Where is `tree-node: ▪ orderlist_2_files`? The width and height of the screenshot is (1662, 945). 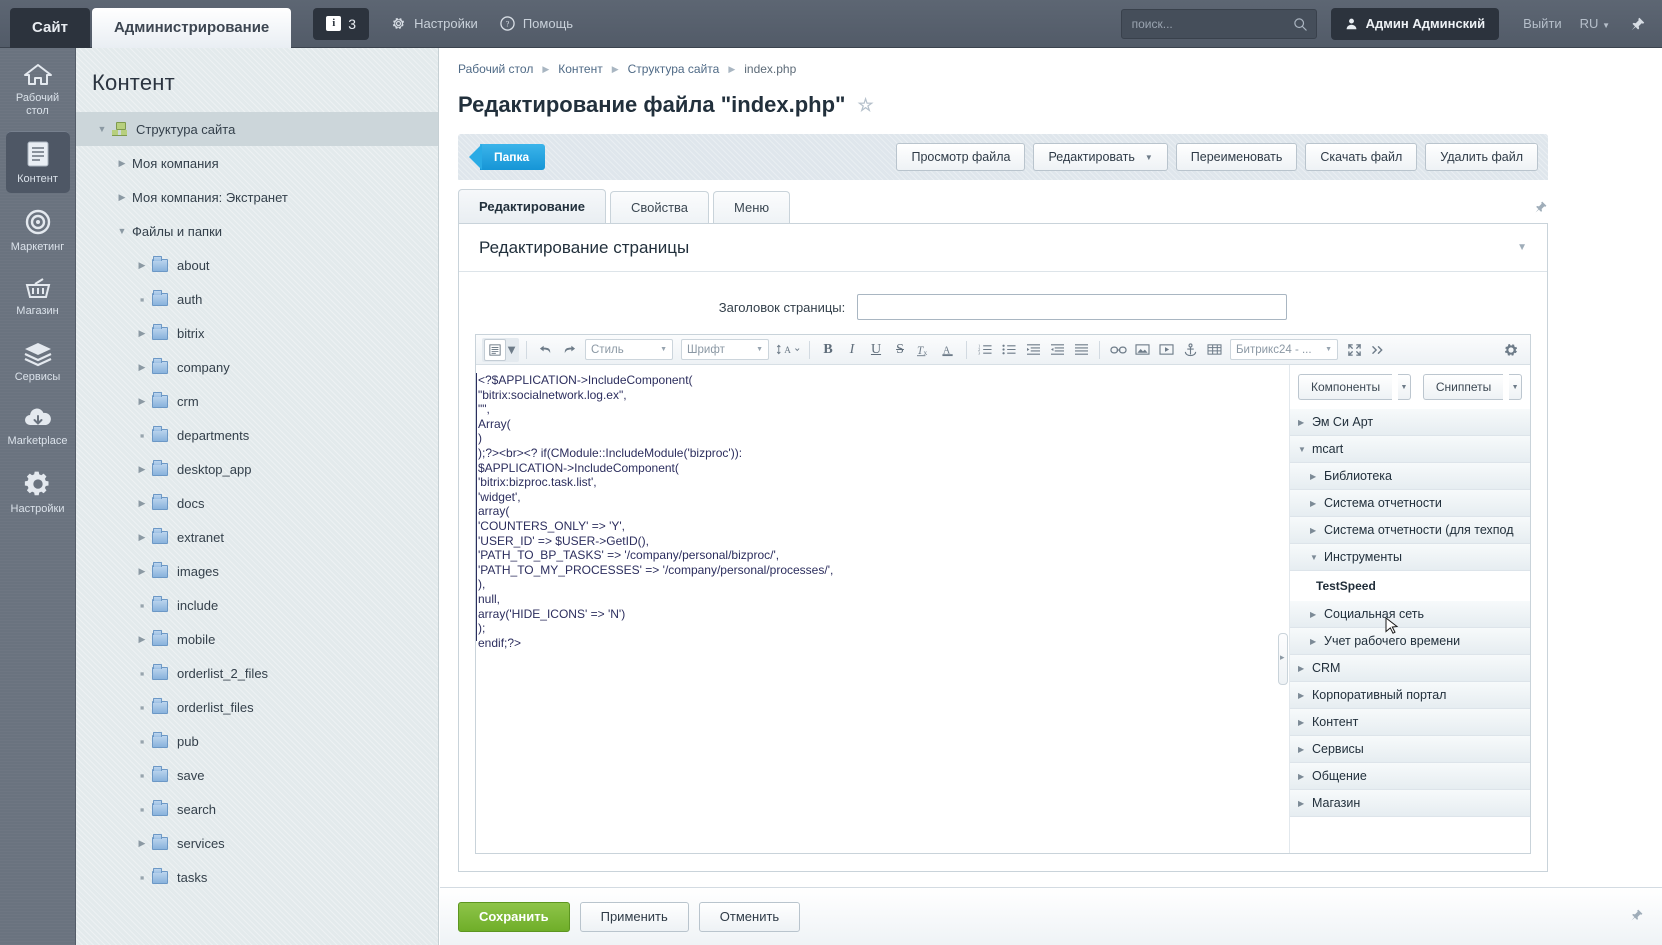
tree-node: ▪ orderlist_2_files is located at coordinates (257, 673).